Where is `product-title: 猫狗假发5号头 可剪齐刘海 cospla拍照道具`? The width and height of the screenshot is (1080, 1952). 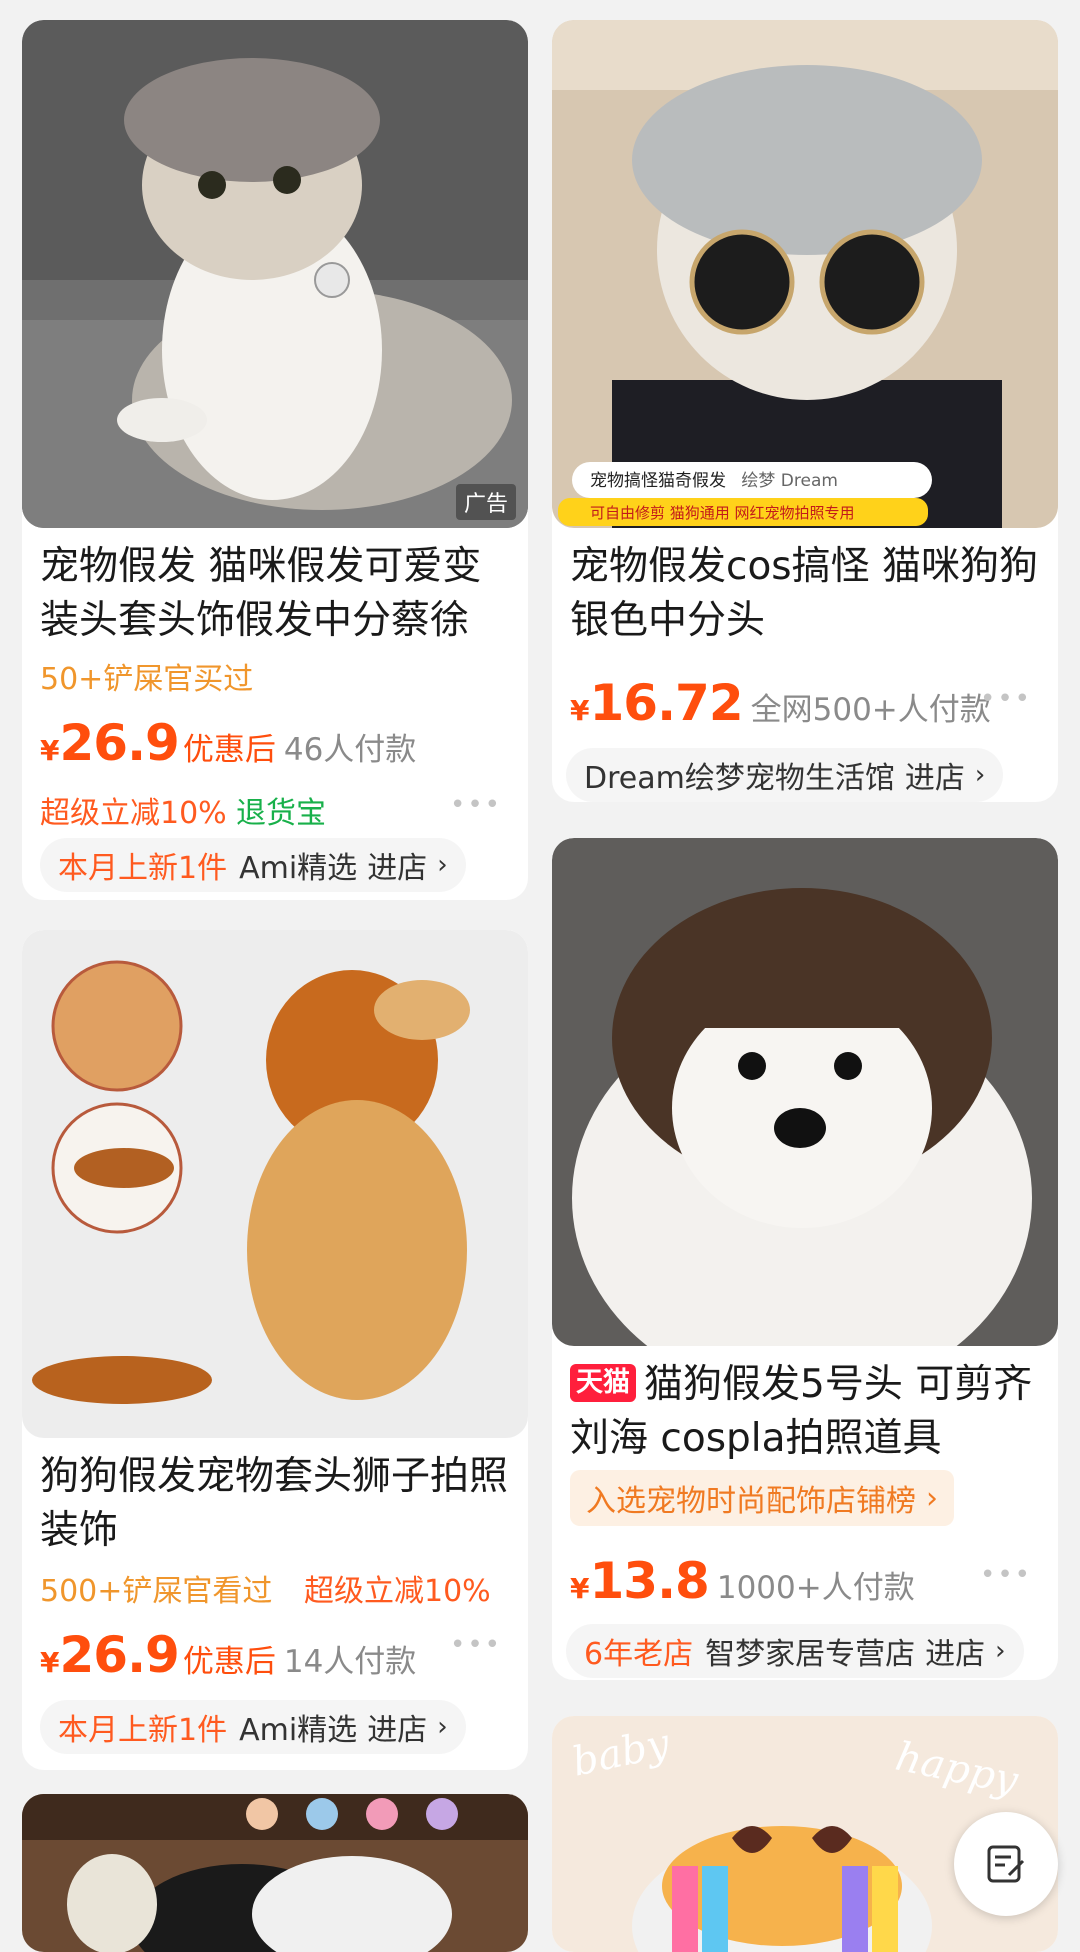
product-title: 猫狗假发5号头 可剪齐刘海 cospla拍照道具 is located at coordinates (801, 1411).